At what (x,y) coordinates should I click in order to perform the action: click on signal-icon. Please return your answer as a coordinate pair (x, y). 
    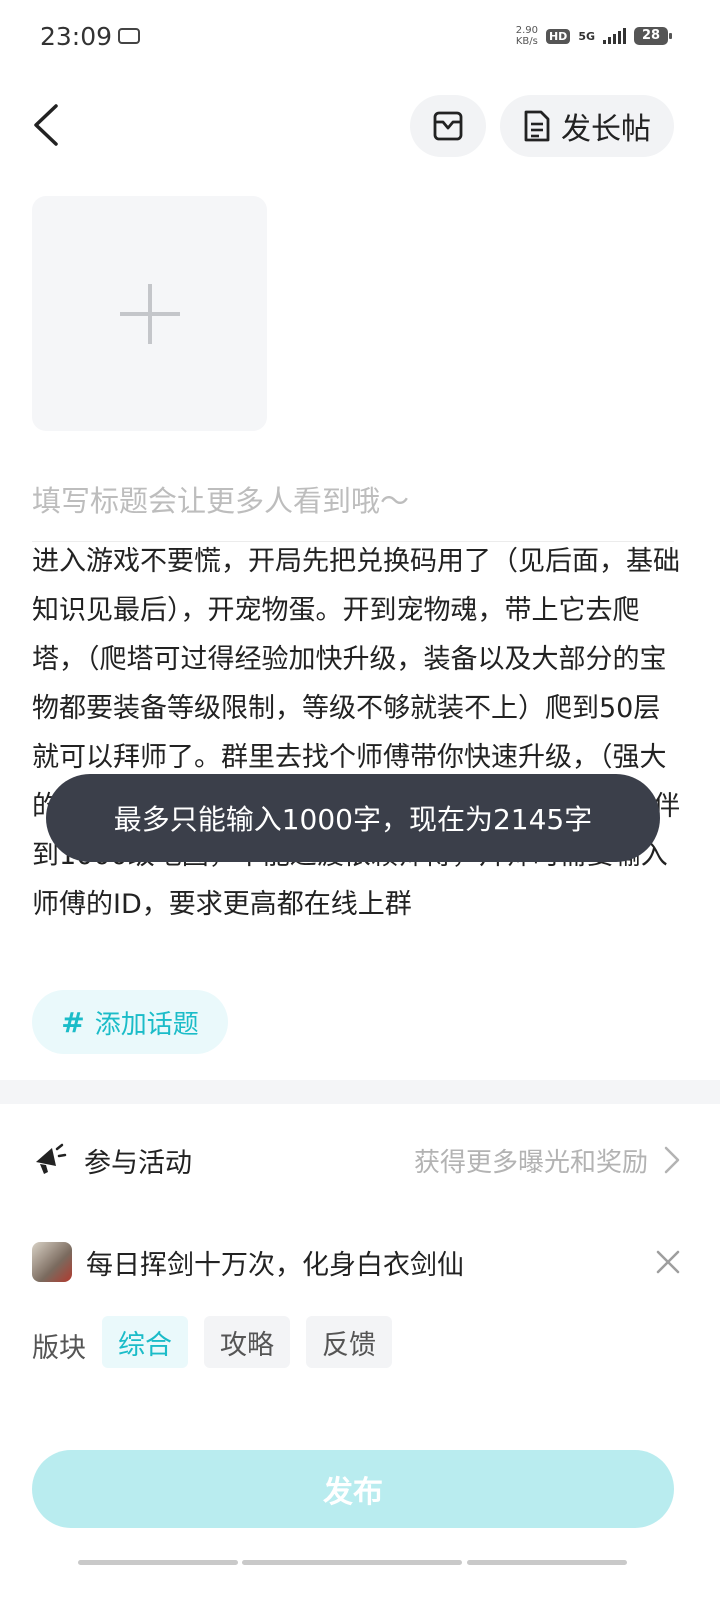
    Looking at the image, I should click on (614, 36).